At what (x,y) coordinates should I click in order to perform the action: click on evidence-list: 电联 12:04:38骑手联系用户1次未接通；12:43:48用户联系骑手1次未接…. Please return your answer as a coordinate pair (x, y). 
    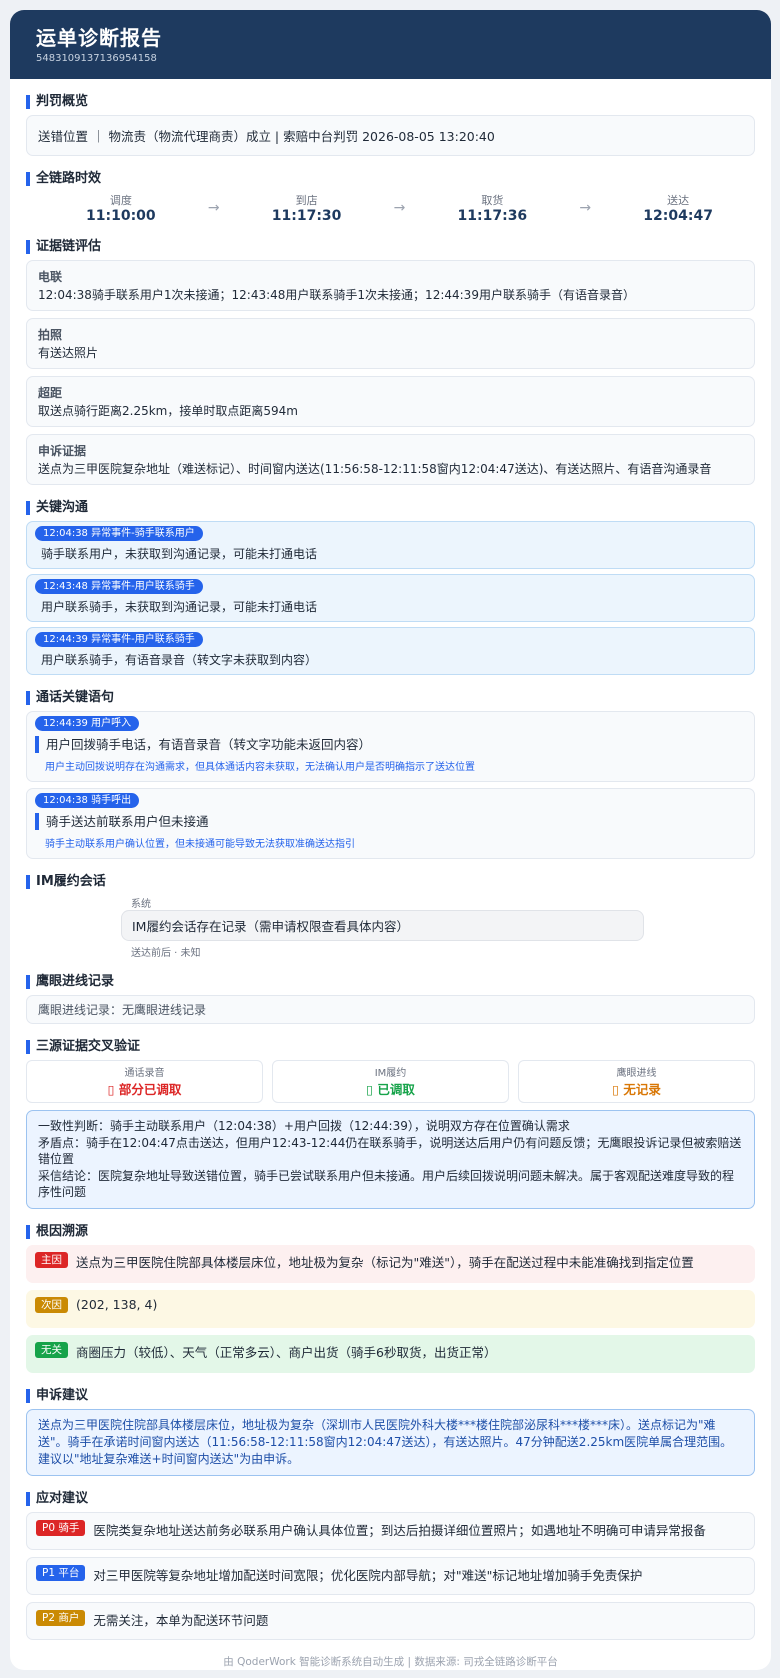
    Looking at the image, I should click on (390, 372).